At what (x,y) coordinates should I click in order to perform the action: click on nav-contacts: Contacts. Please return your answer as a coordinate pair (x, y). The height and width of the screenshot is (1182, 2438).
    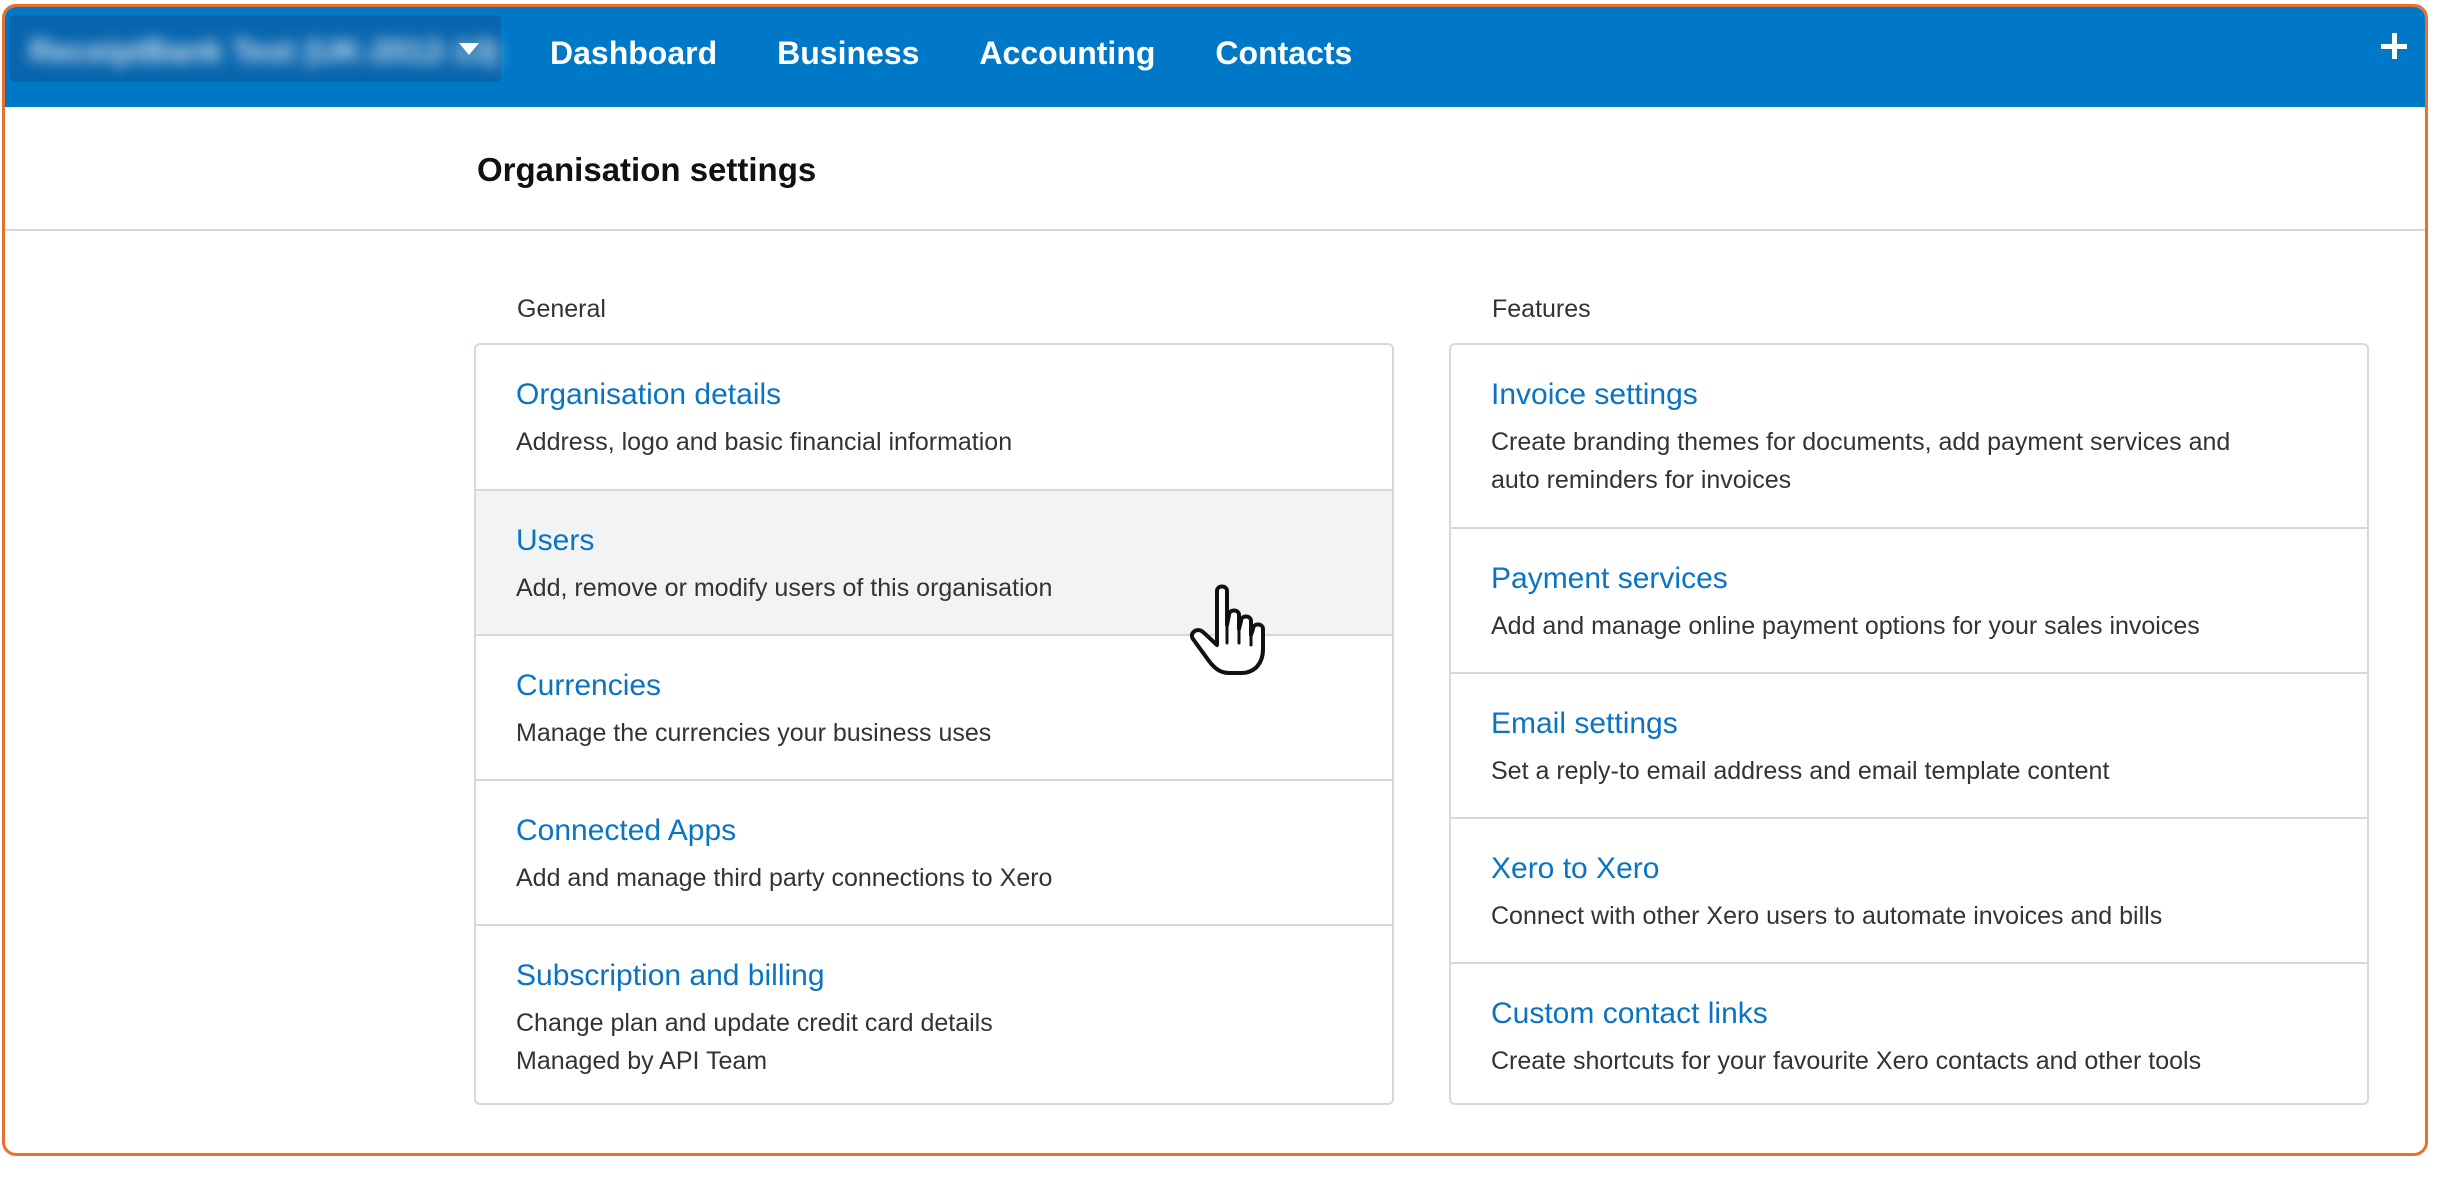
    Looking at the image, I should click on (1283, 53).